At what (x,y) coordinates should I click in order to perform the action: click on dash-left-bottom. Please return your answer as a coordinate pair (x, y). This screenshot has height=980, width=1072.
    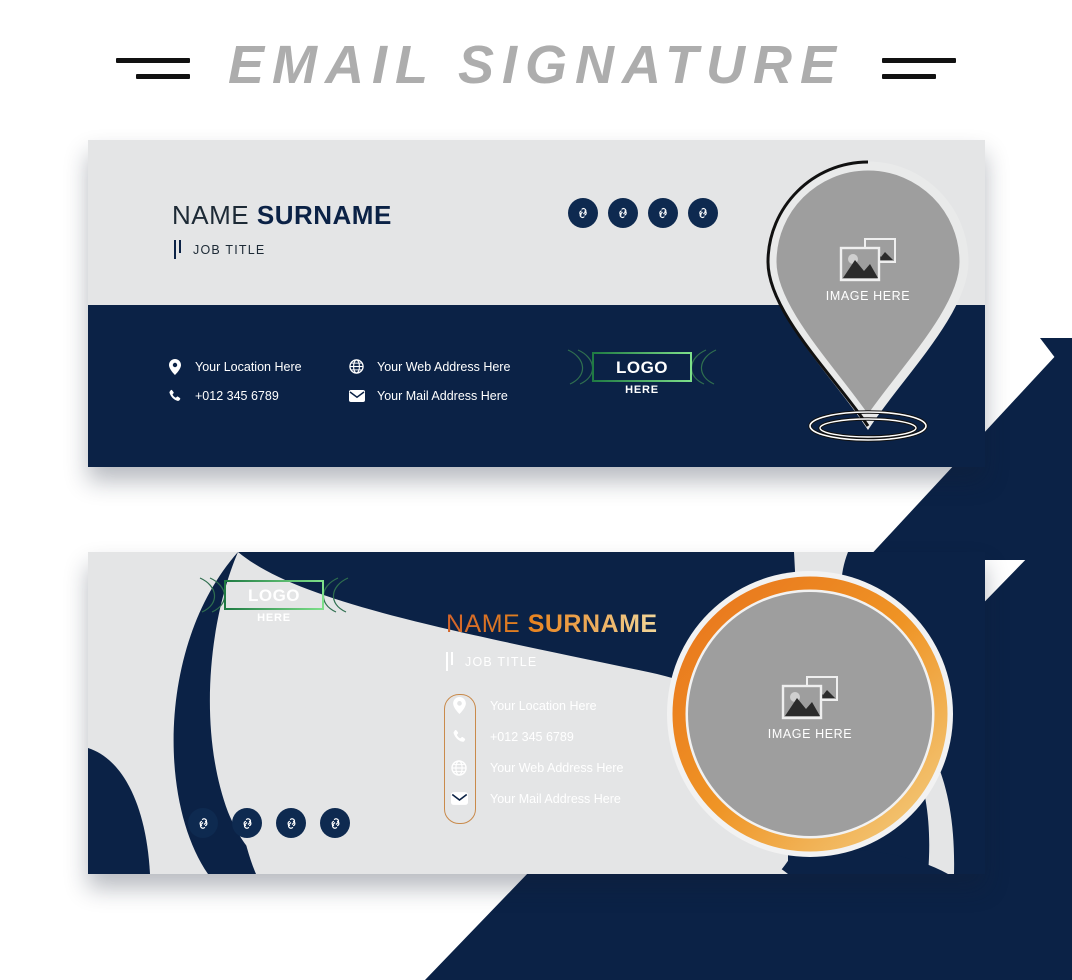
    Looking at the image, I should click on (162, 76).